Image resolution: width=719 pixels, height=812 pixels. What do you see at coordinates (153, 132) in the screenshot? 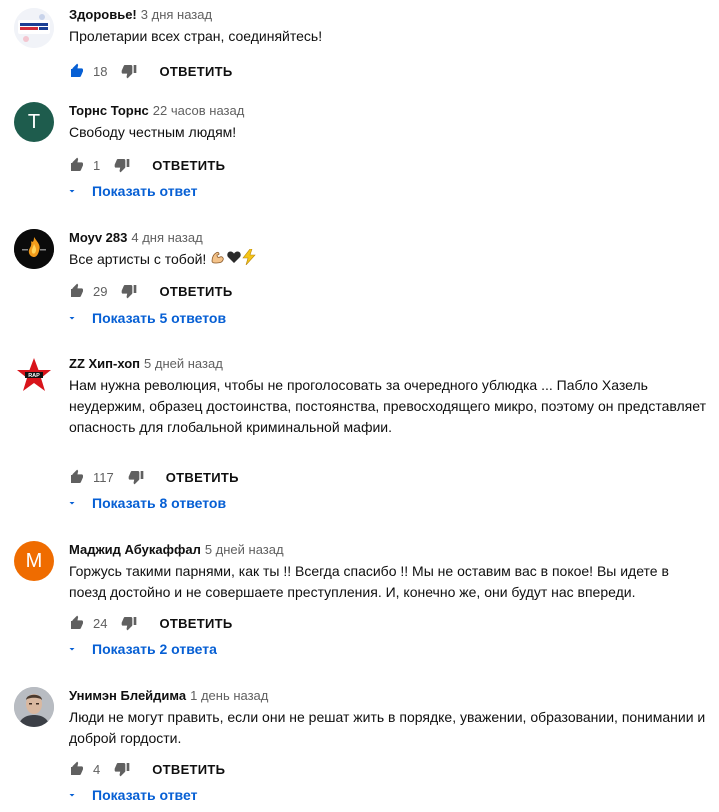
I see `comment-text: Свободу честным людям!` at bounding box center [153, 132].